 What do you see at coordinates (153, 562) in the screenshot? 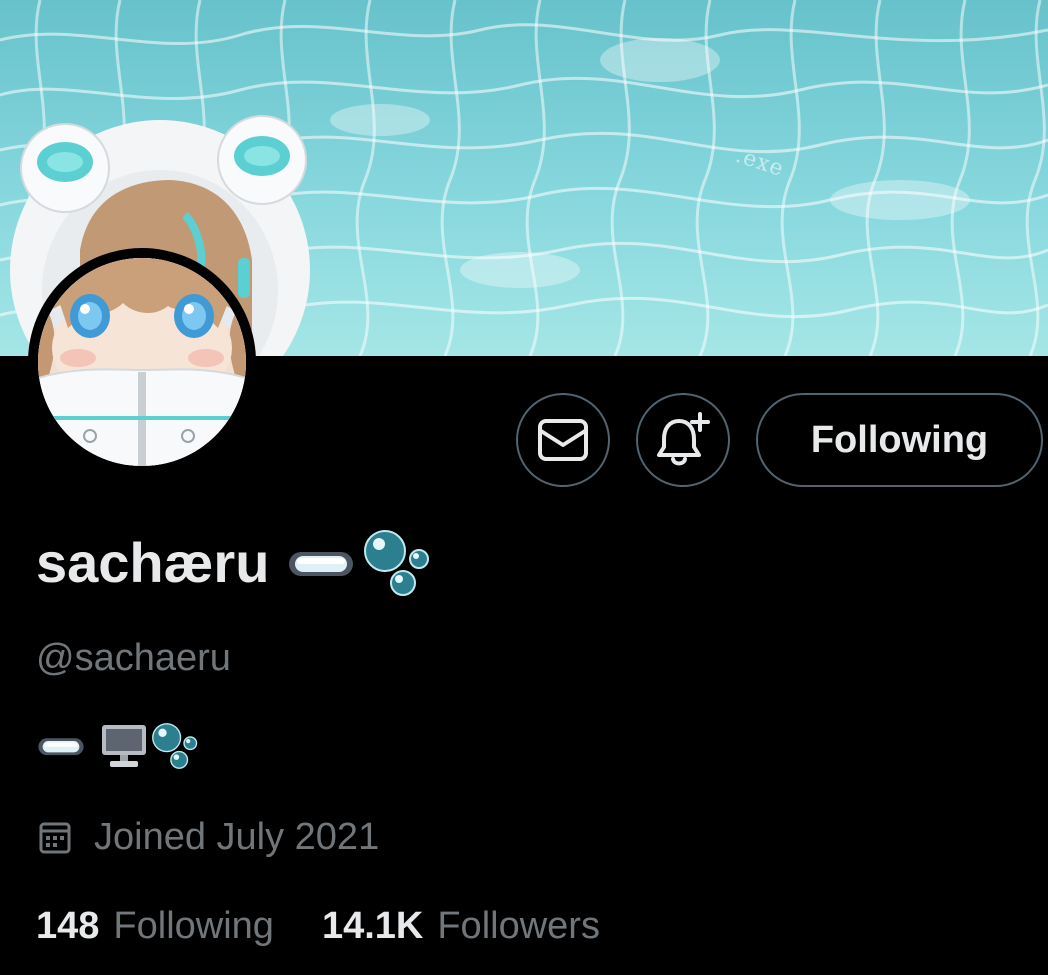
I see `display-name: sachæru` at bounding box center [153, 562].